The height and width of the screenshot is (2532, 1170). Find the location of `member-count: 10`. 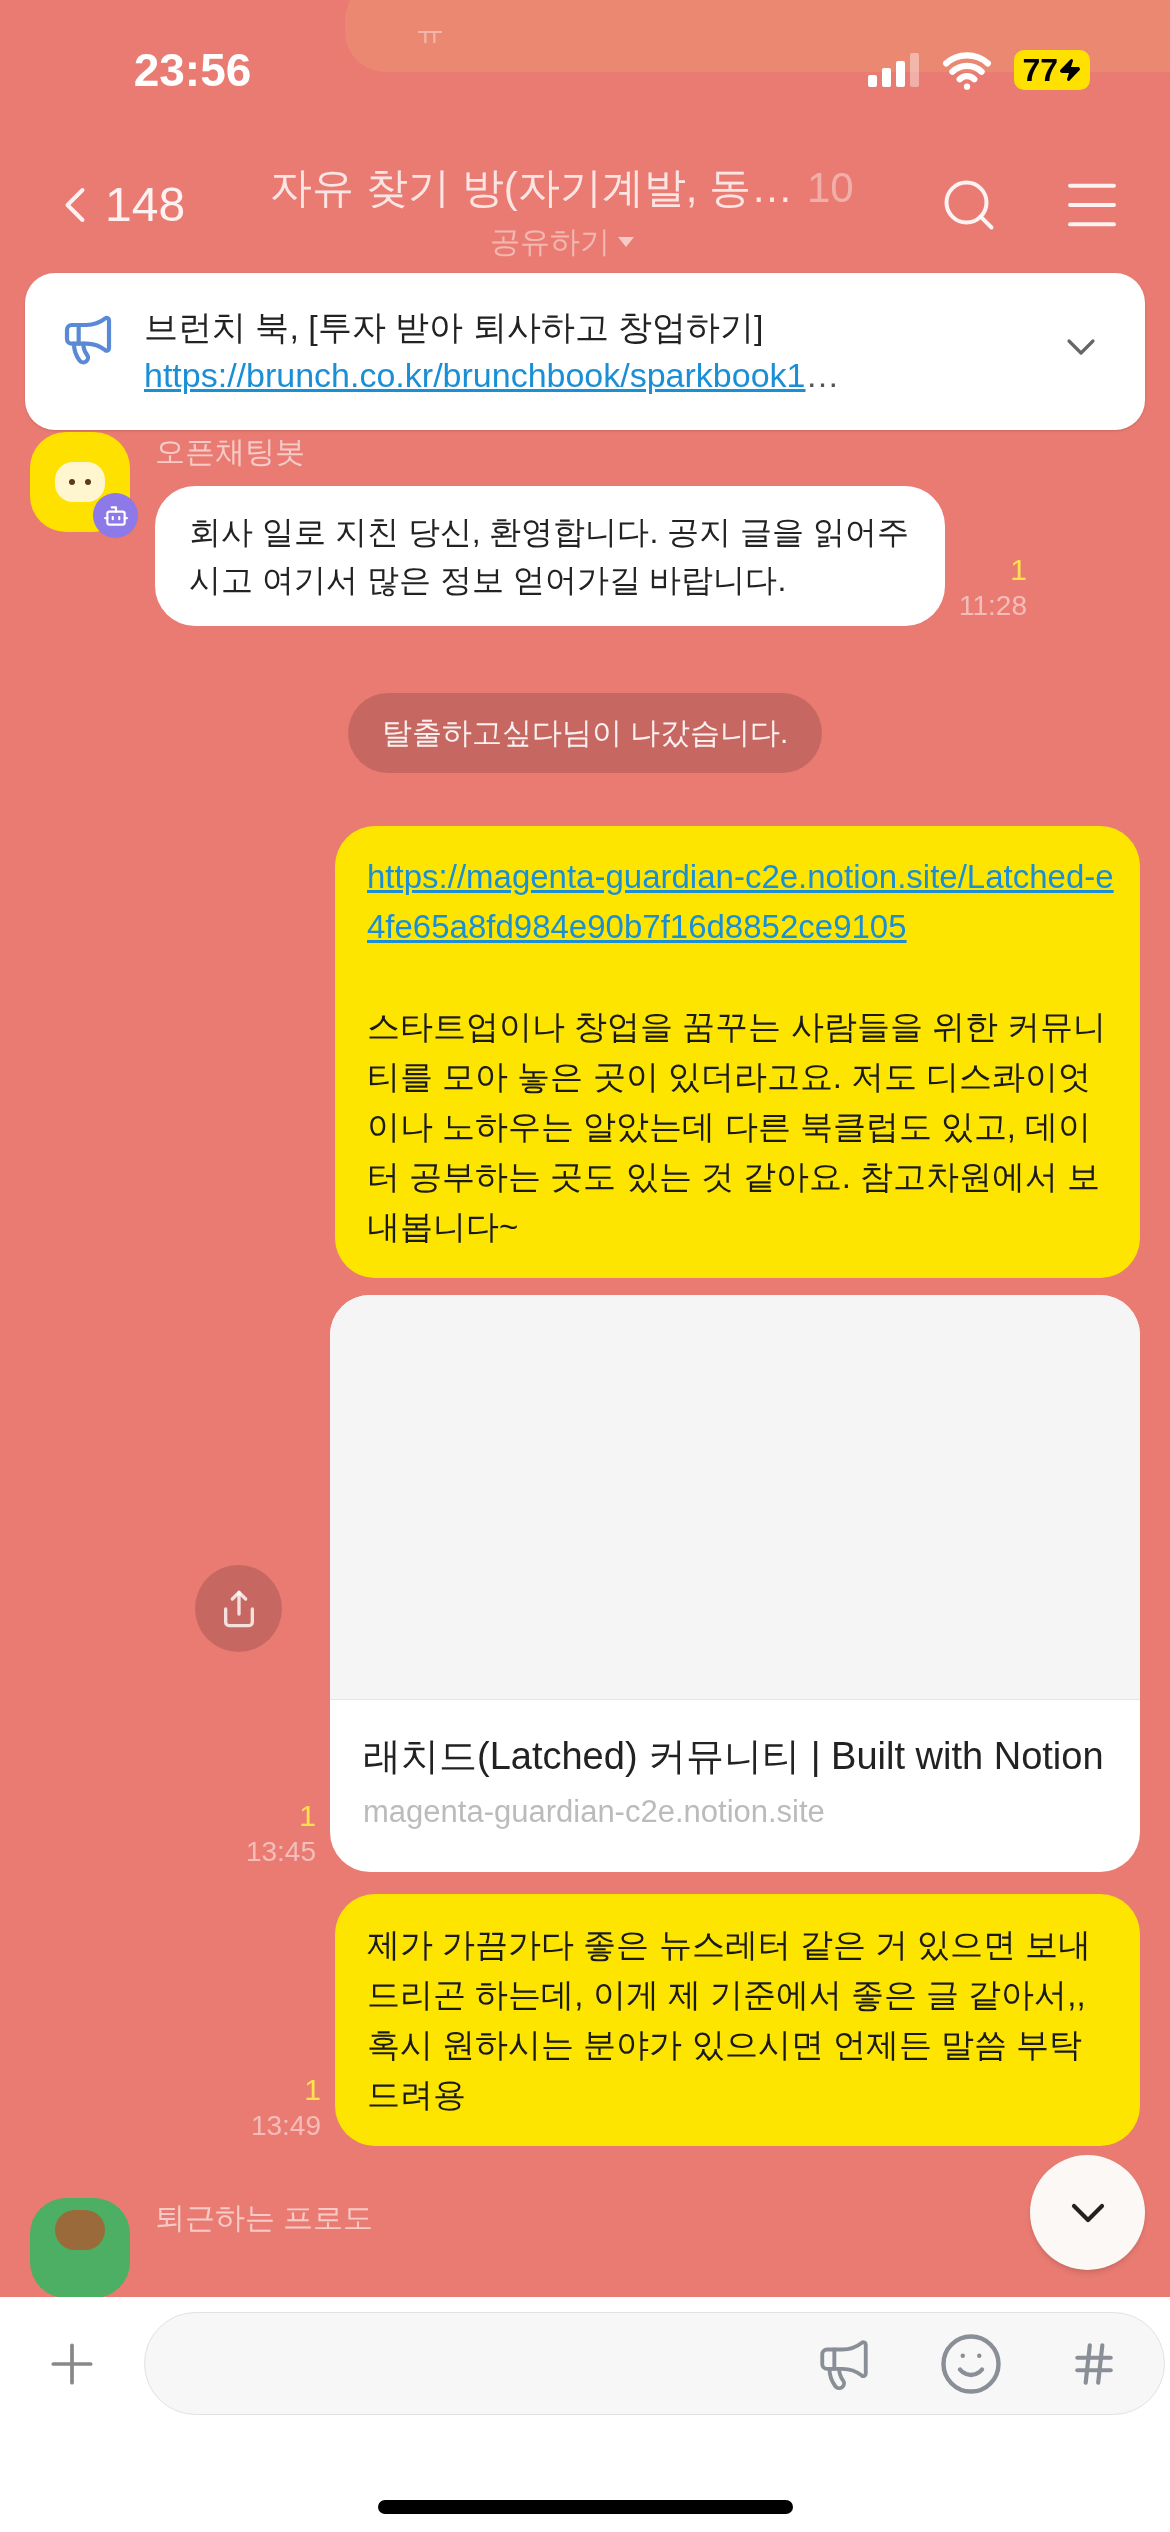

member-count: 10 is located at coordinates (830, 188).